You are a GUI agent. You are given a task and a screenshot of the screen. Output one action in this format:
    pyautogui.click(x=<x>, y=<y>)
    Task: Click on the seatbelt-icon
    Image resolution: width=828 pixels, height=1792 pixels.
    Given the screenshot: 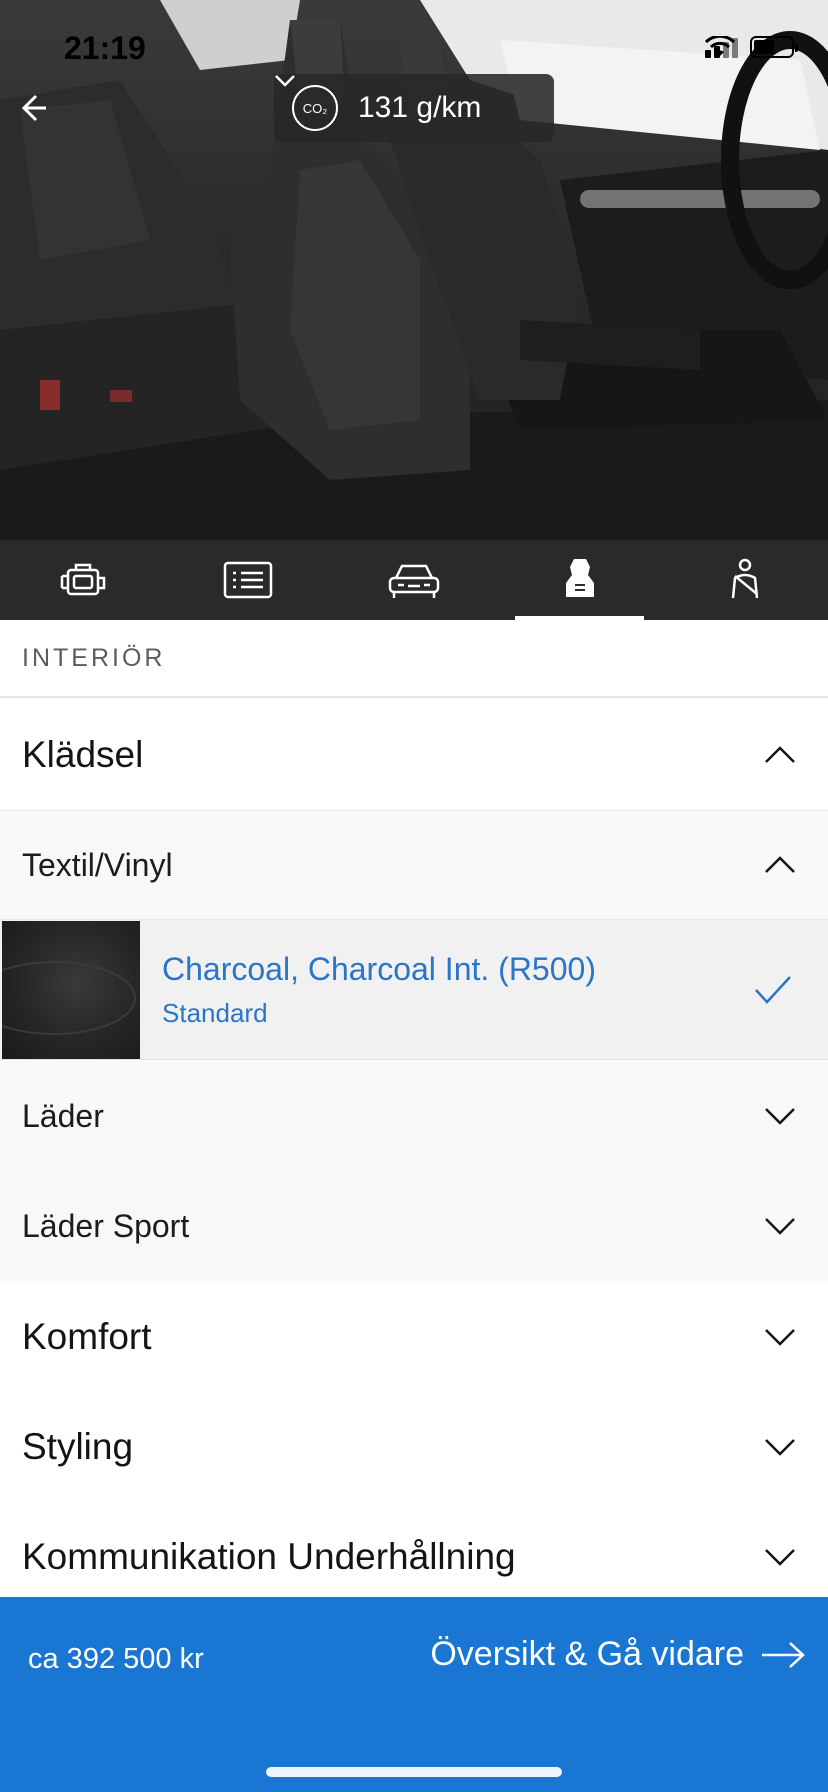 What is the action you would take?
    pyautogui.click(x=745, y=578)
    